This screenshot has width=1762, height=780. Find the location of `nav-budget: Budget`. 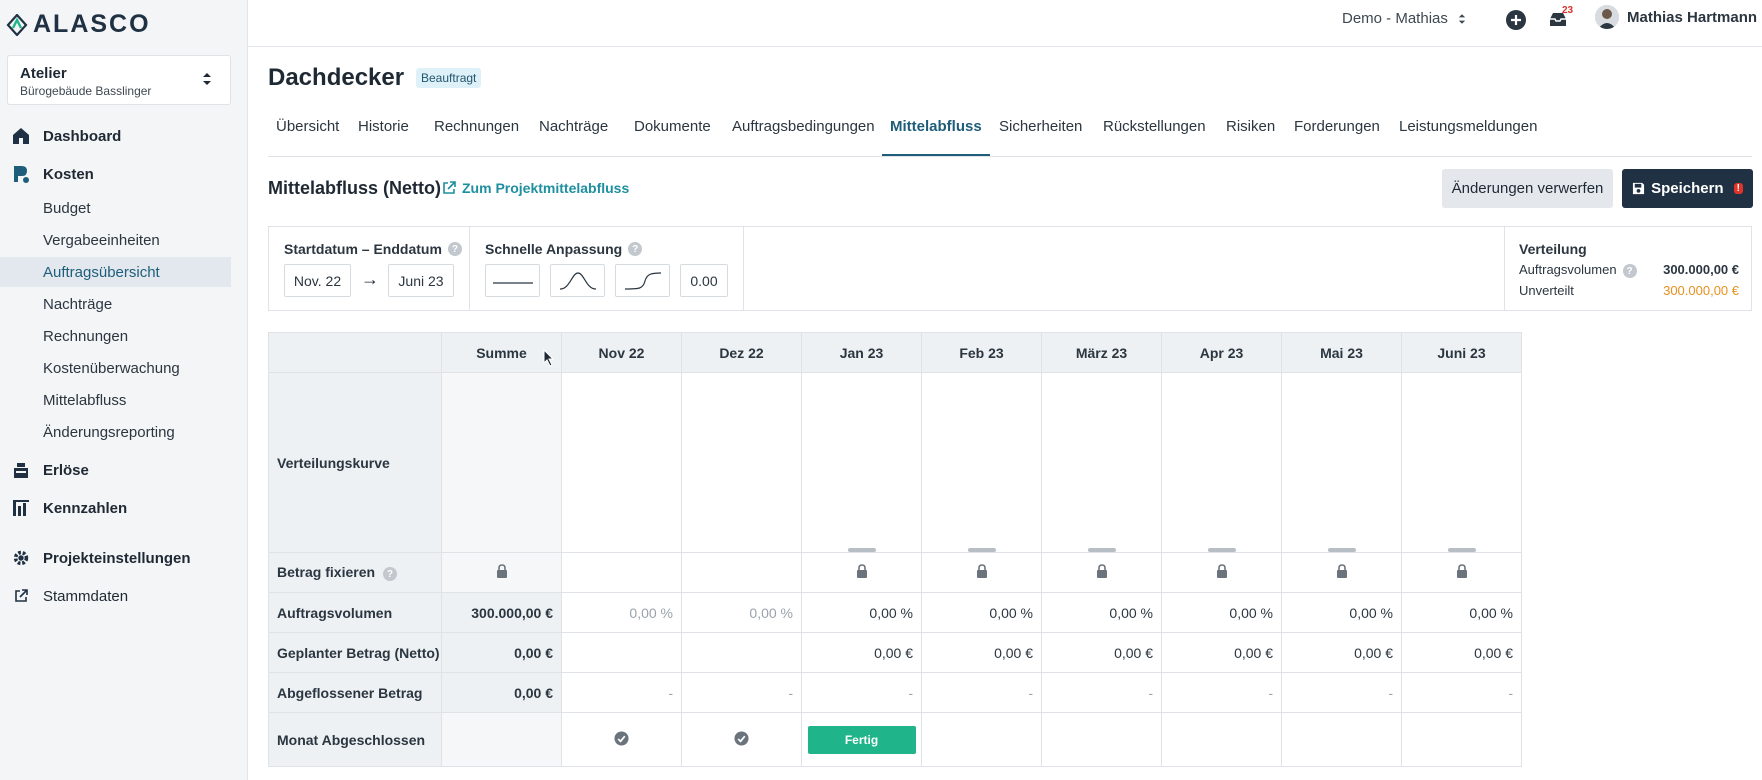

nav-budget: Budget is located at coordinates (115, 208).